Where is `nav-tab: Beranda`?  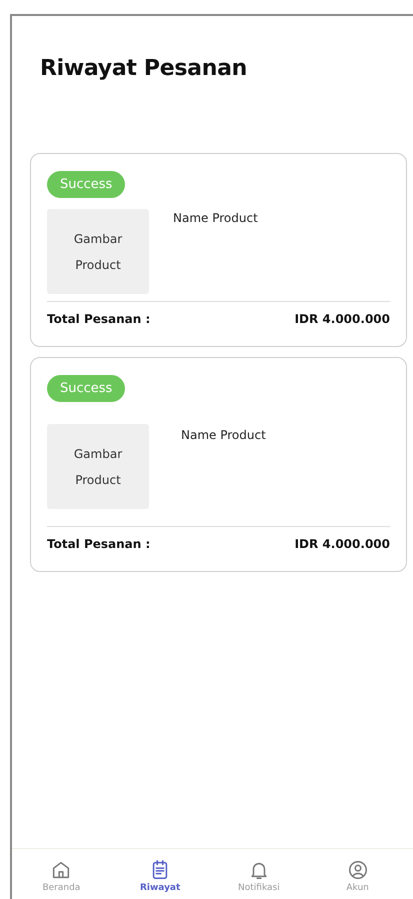 nav-tab: Beranda is located at coordinates (61, 876).